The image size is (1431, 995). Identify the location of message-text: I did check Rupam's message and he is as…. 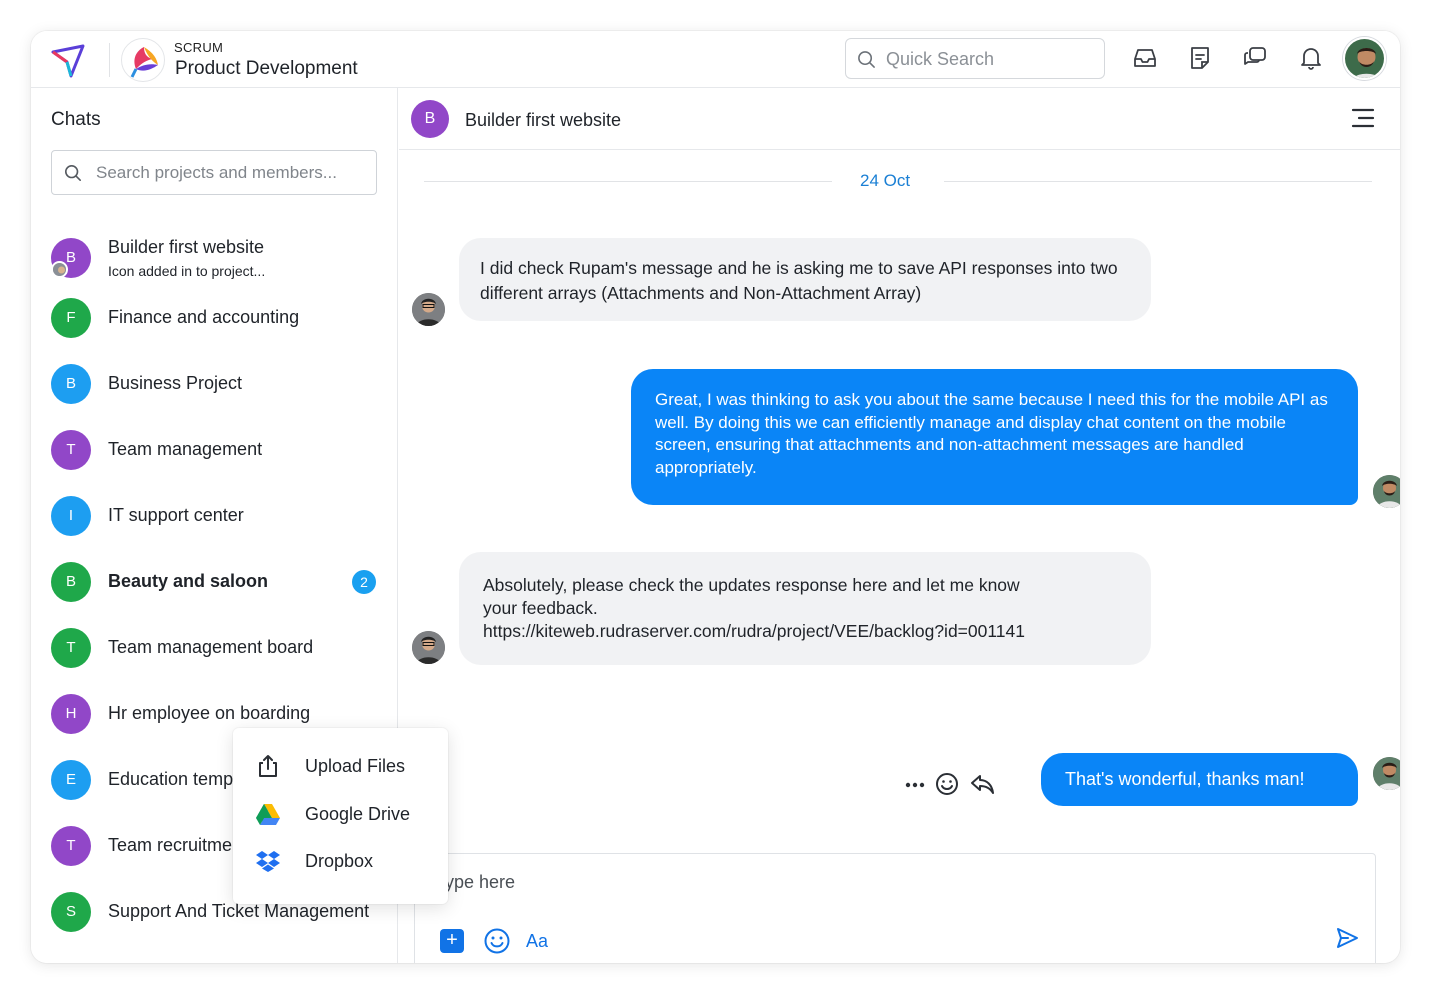
(799, 280).